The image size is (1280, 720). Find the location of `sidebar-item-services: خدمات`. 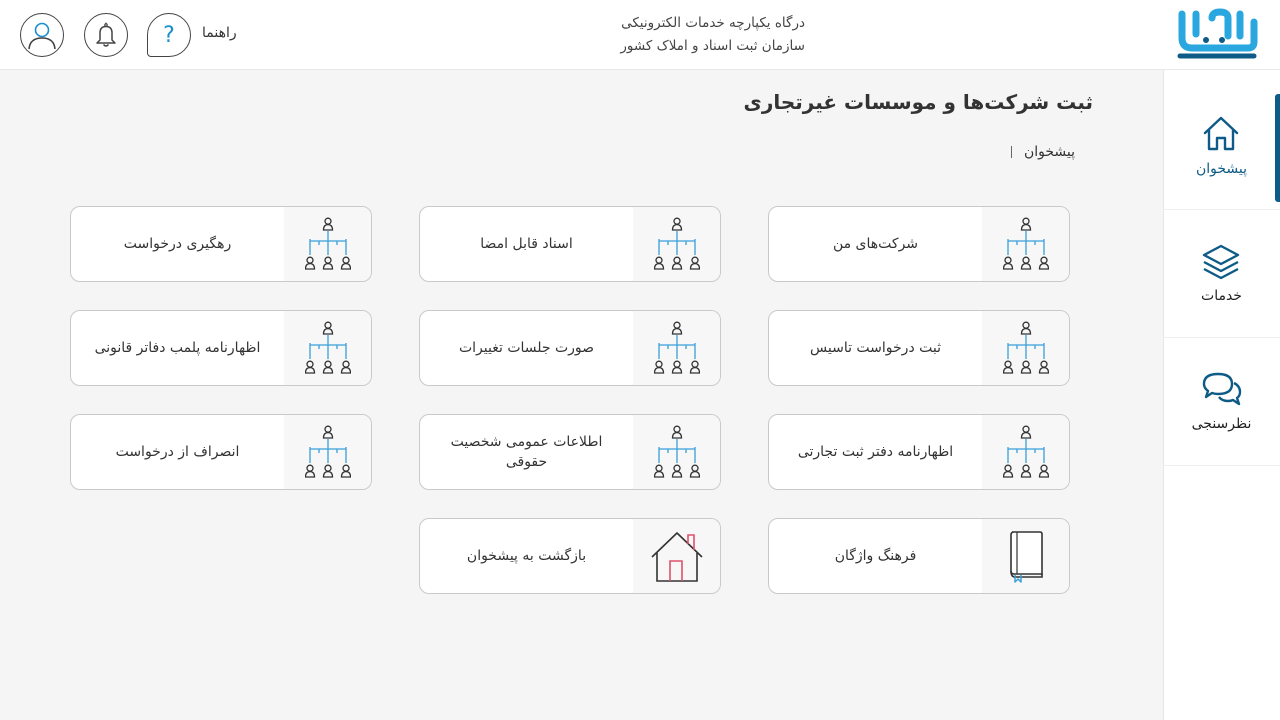

sidebar-item-services: خدمات is located at coordinates (1221, 274).